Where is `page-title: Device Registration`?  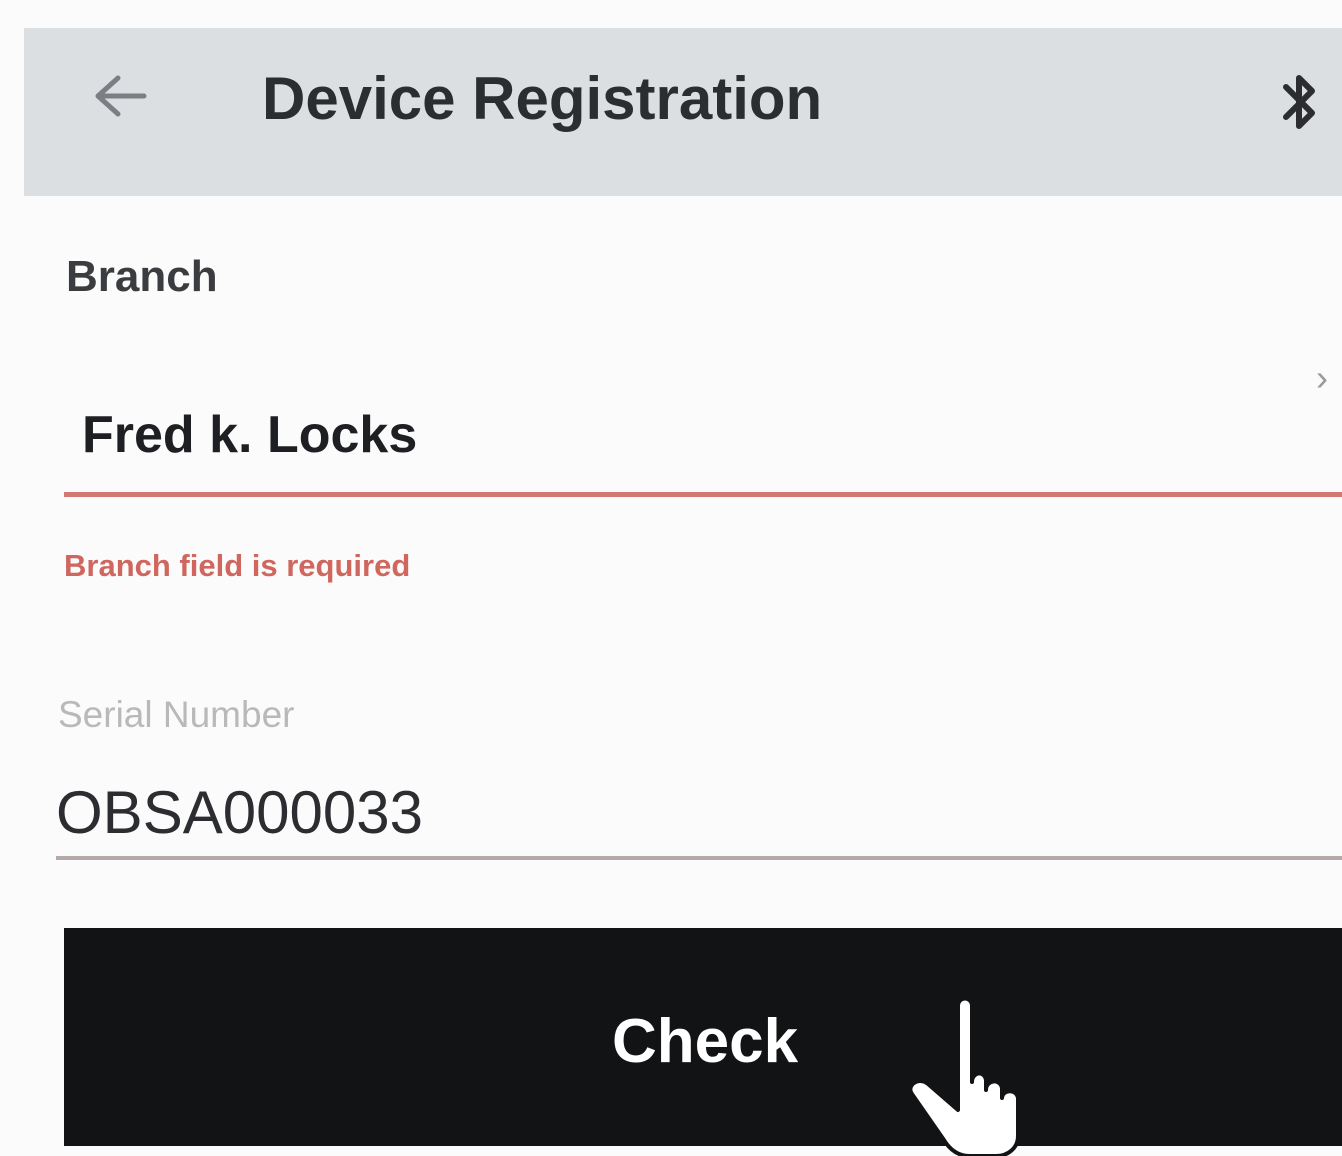 page-title: Device Registration is located at coordinates (542, 98).